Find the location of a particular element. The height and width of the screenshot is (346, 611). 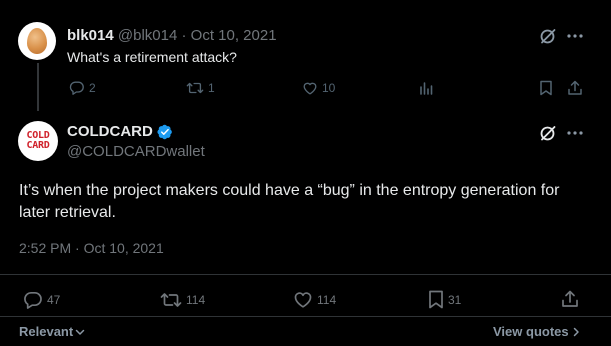

tweet-text: What's a retirement attack? is located at coordinates (152, 57).